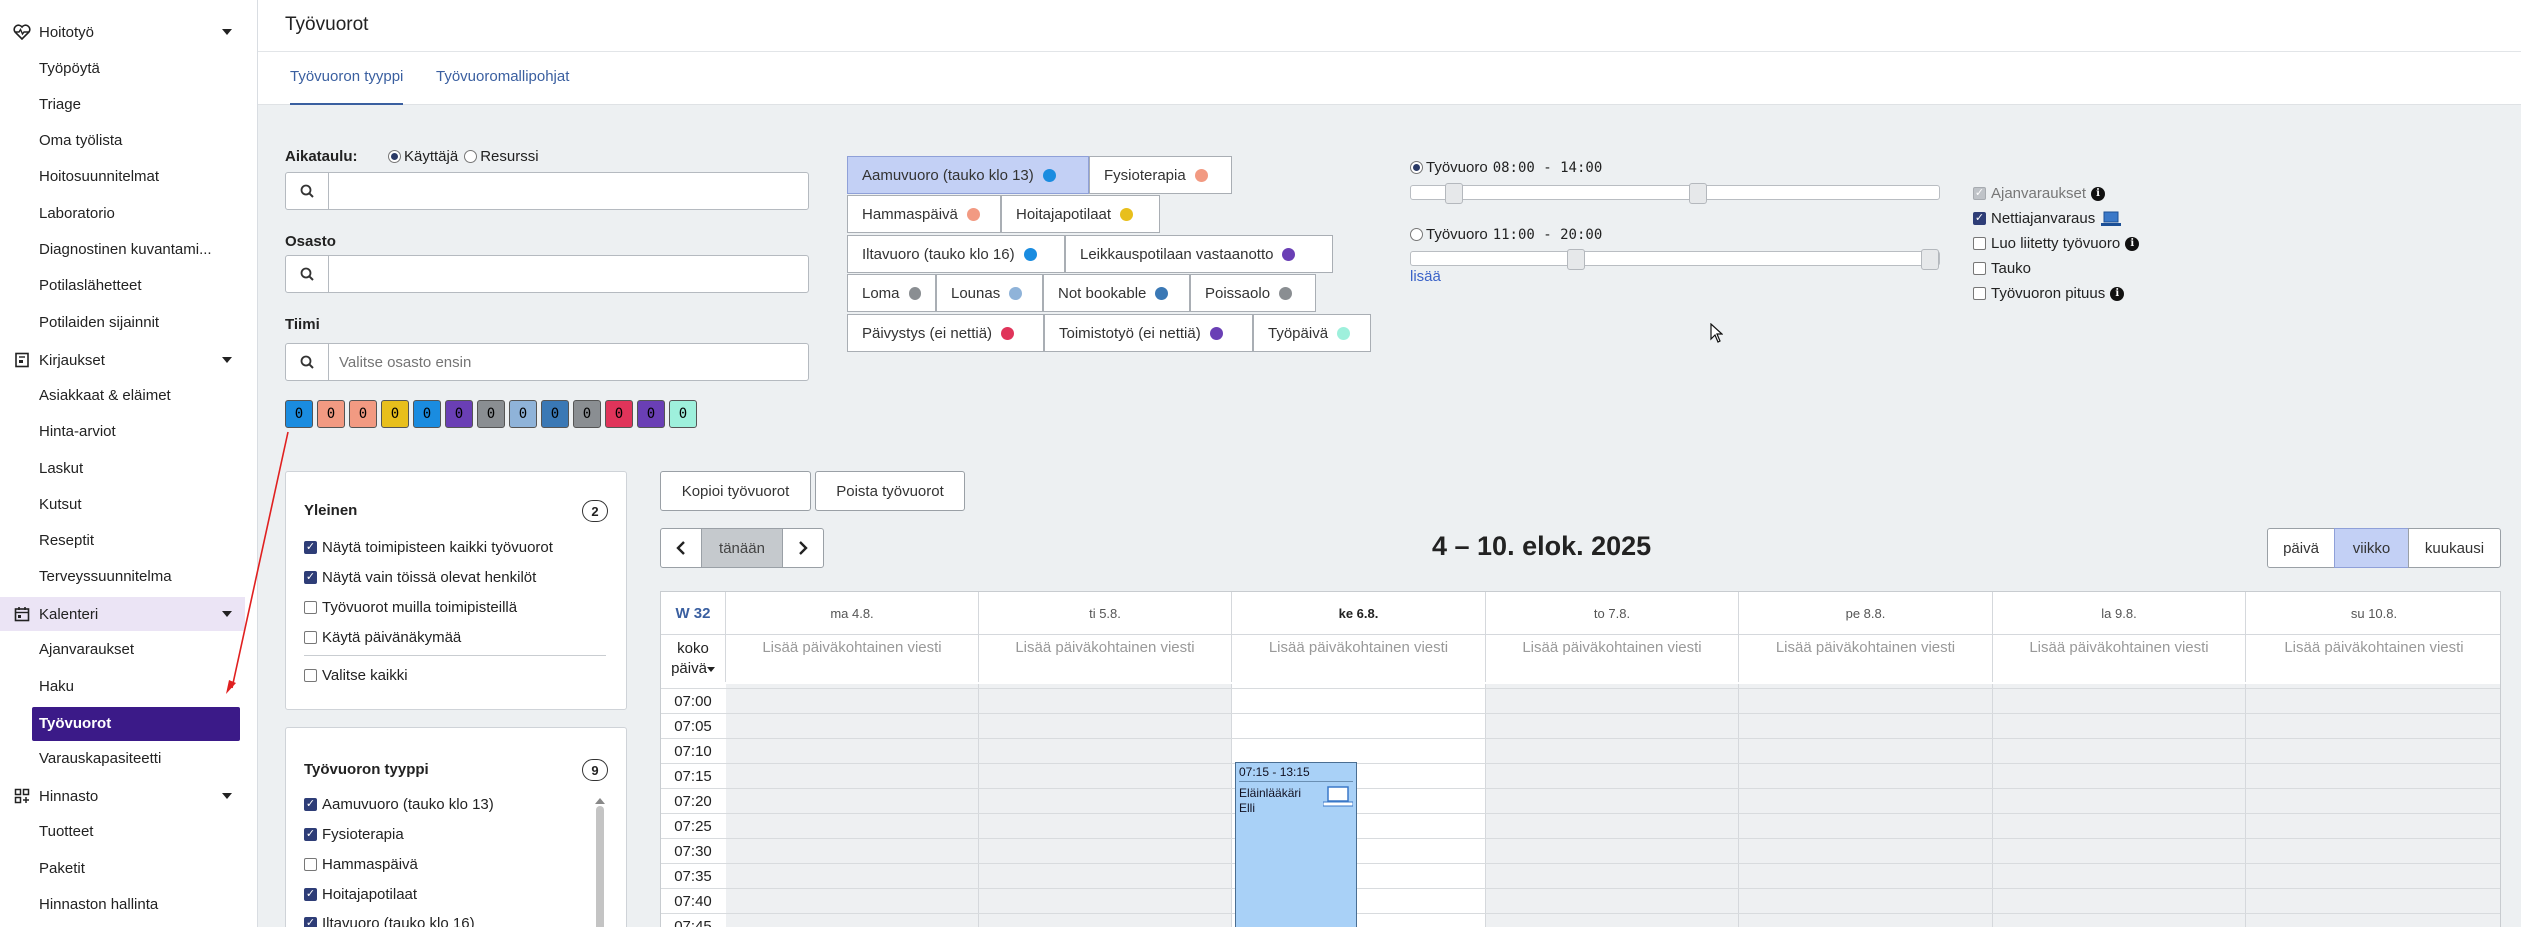  Describe the element at coordinates (600, 866) in the screenshot. I see `scrollbar-thumb` at that location.